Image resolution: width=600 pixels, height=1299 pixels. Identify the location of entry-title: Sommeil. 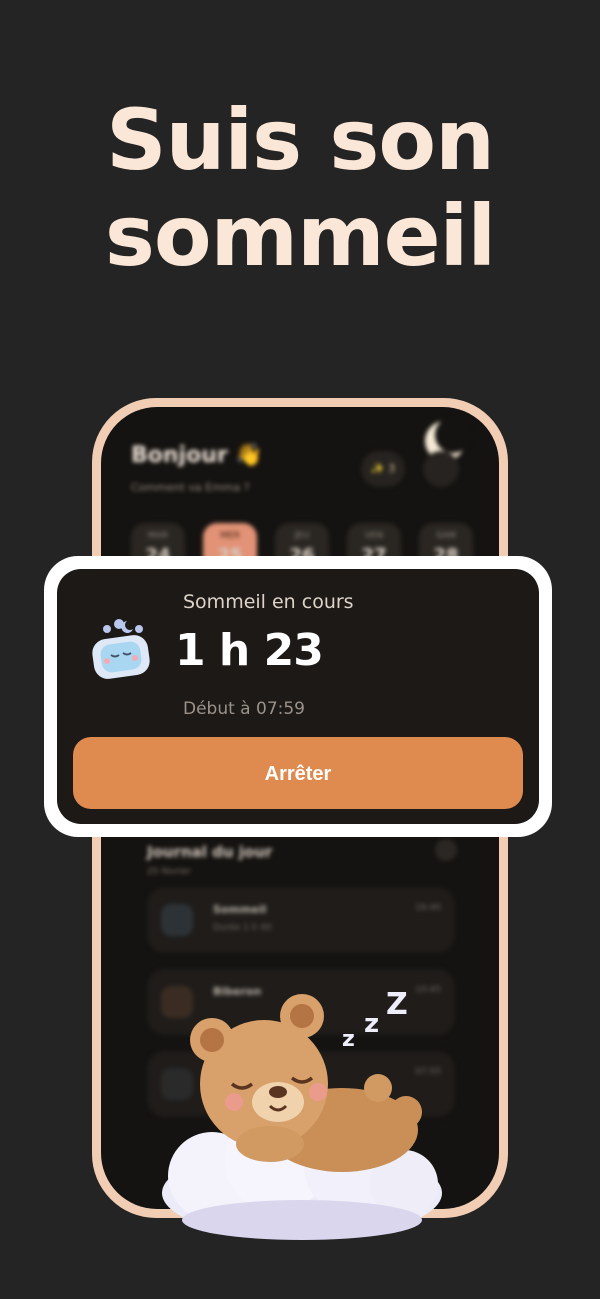
(240, 909).